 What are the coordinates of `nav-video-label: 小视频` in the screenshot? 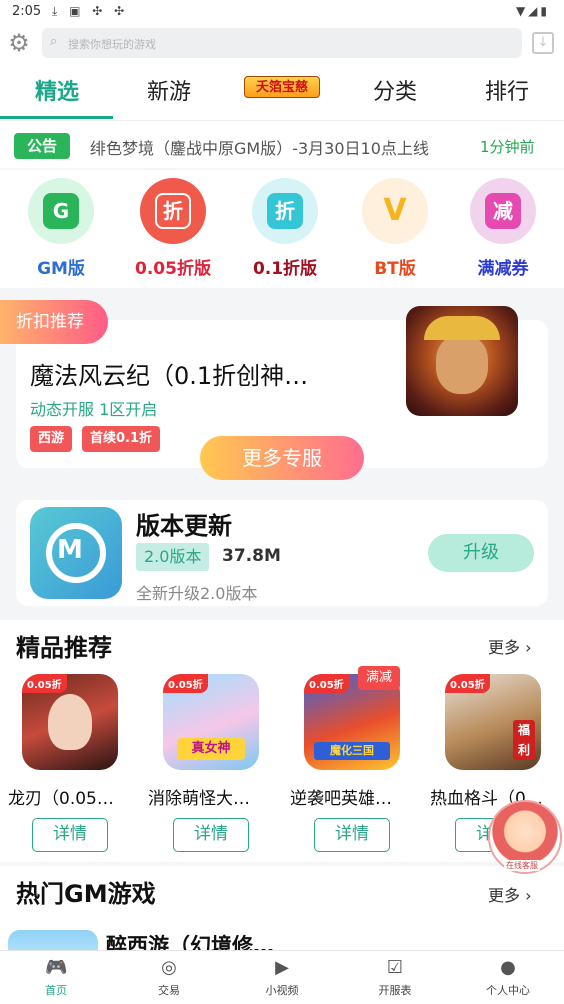 It's located at (282, 990).